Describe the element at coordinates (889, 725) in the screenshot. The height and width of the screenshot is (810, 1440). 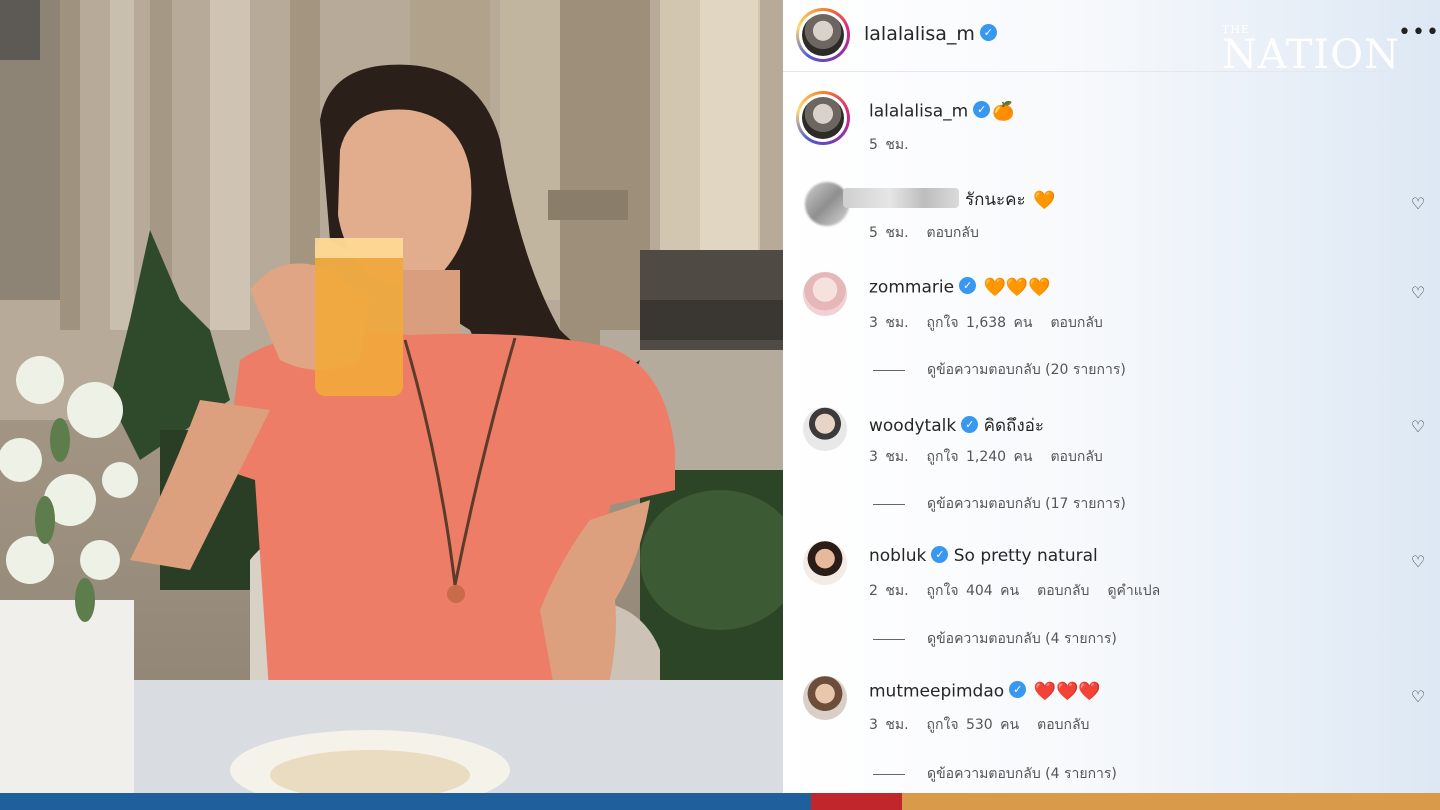
I see `comment-4-time: 3 ชม.` at that location.